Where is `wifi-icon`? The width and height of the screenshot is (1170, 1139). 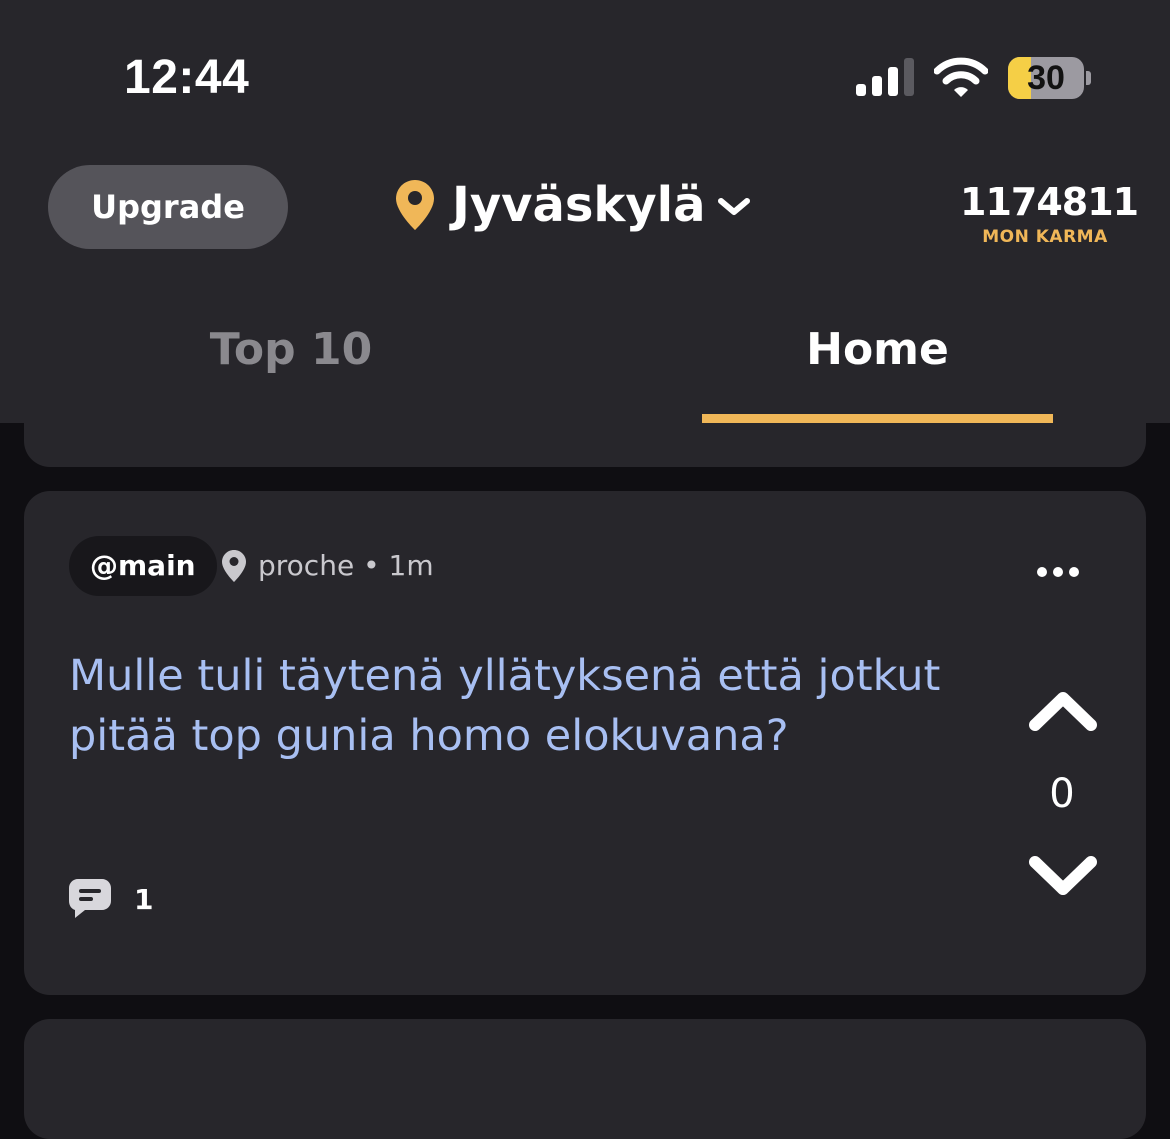 wifi-icon is located at coordinates (961, 77).